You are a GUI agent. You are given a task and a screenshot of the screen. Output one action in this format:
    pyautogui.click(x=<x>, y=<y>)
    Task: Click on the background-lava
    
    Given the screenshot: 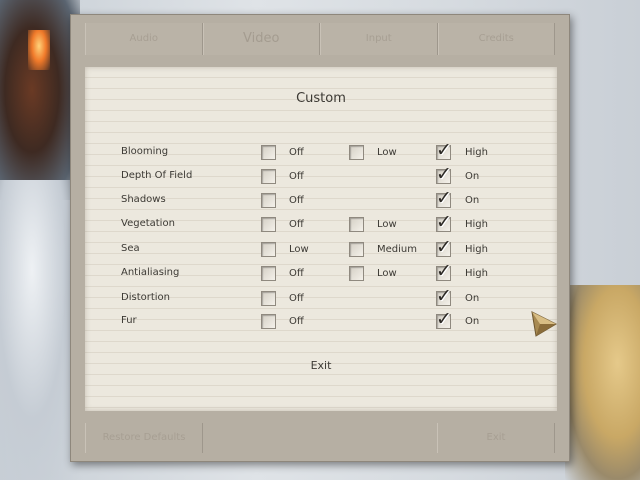 What is the action you would take?
    pyautogui.click(x=39, y=50)
    